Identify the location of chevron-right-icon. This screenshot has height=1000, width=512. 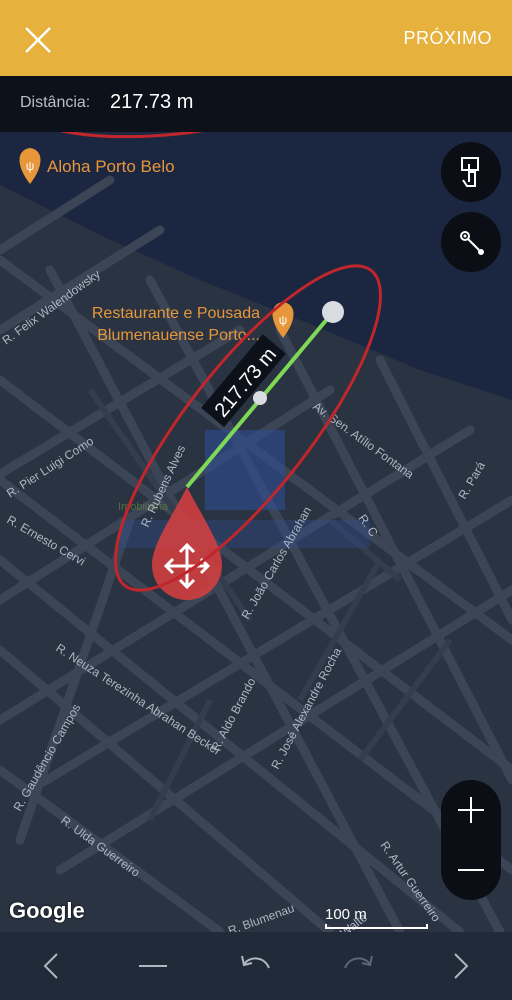
(461, 966).